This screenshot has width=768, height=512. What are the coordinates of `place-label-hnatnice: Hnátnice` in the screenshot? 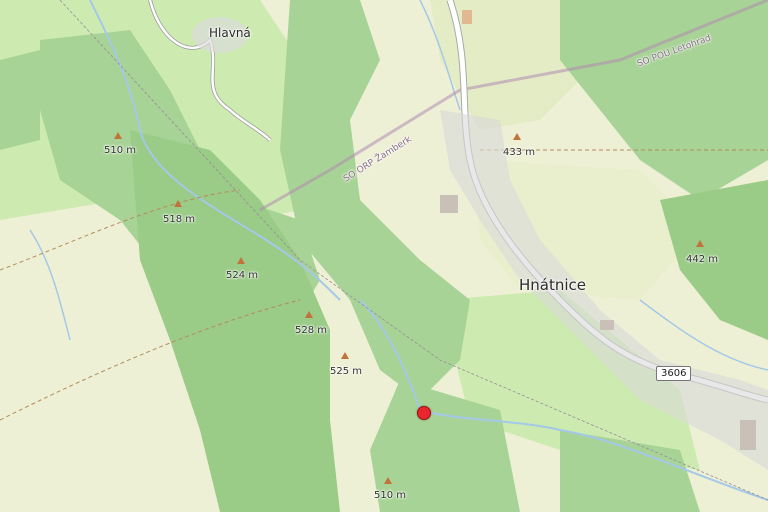 It's located at (553, 285).